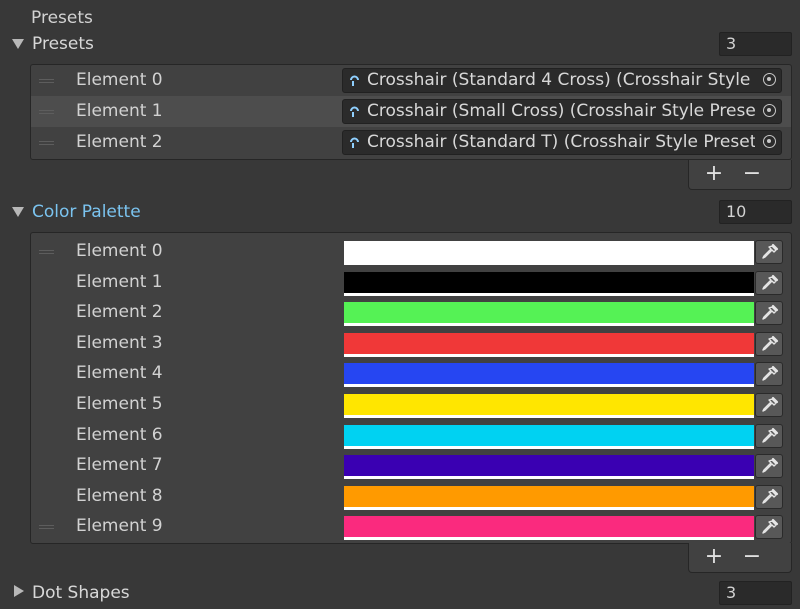 This screenshot has height=609, width=800. Describe the element at coordinates (400, 46) in the screenshot. I see `presets-foldout: Presets 3` at that location.